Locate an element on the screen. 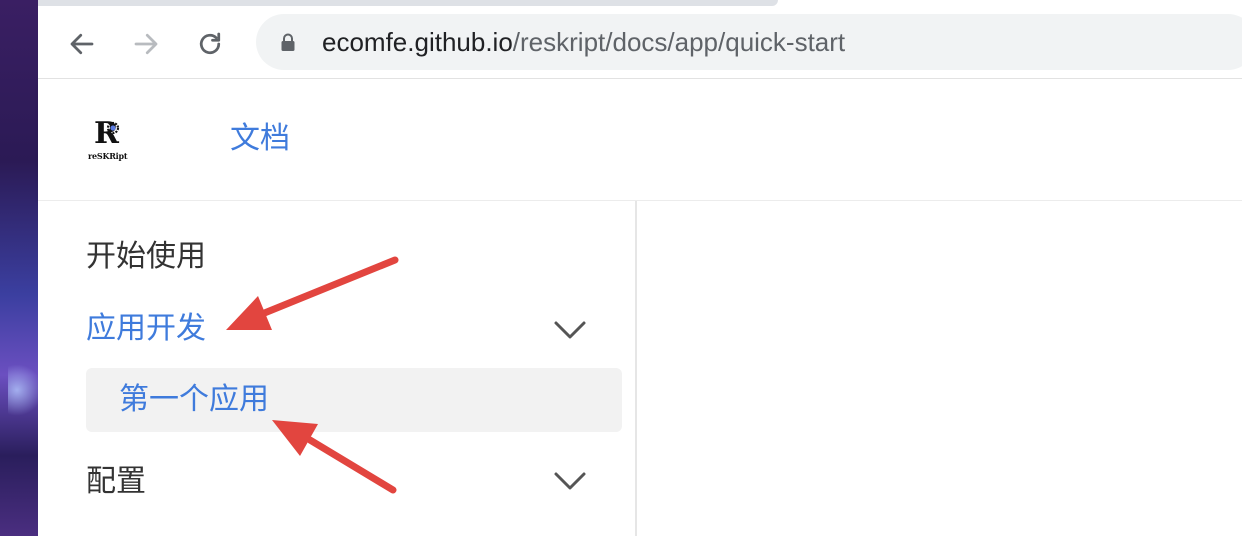 The image size is (1242, 536). gear-icon is located at coordinates (113, 128).